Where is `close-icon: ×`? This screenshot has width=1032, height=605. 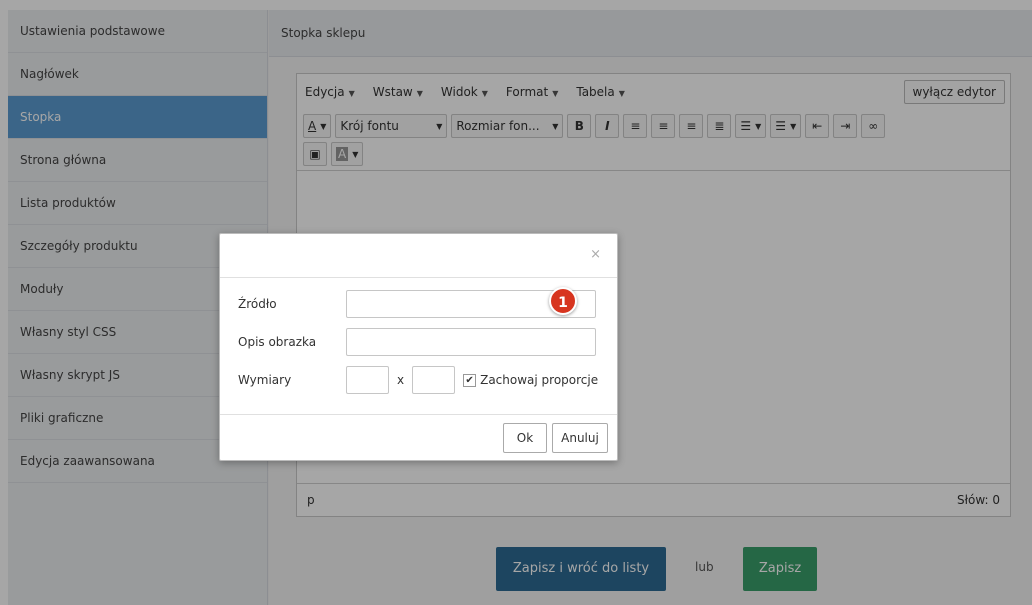 close-icon: × is located at coordinates (595, 254).